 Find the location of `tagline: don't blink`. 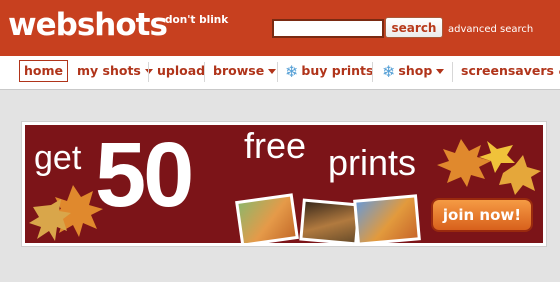

tagline: don't blink is located at coordinates (197, 20).